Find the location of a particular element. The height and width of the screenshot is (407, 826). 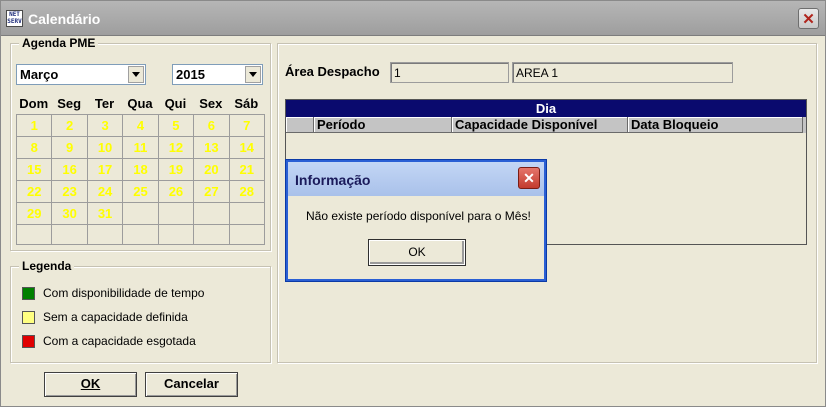

cancel-button: Cancelar is located at coordinates (191, 384).